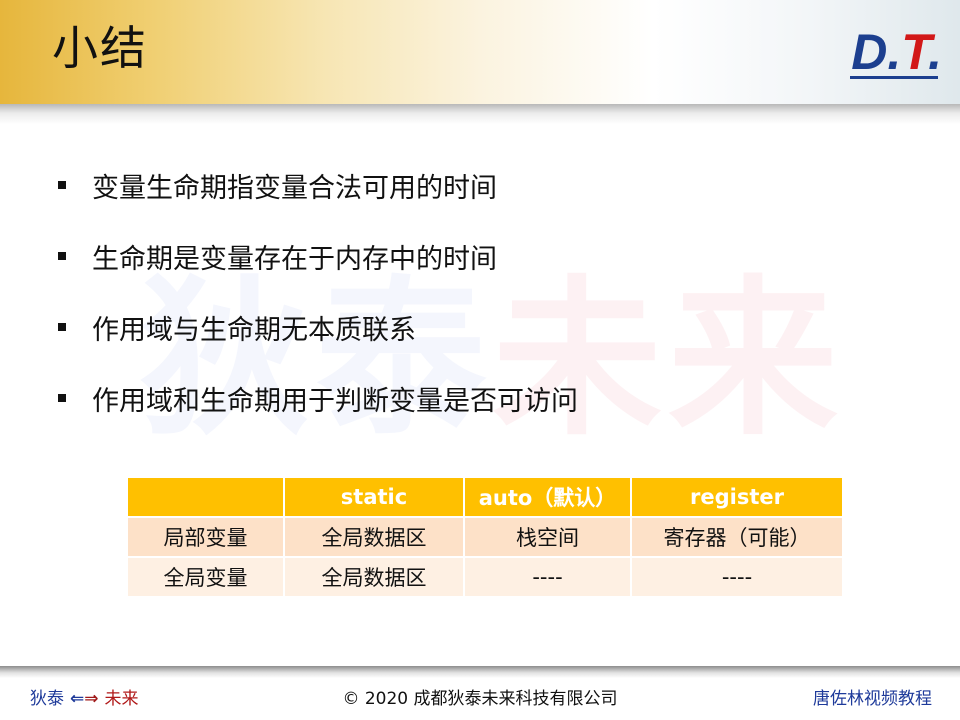 This screenshot has height=720, width=960. I want to click on dt-logo: D.T., so click(896, 52).